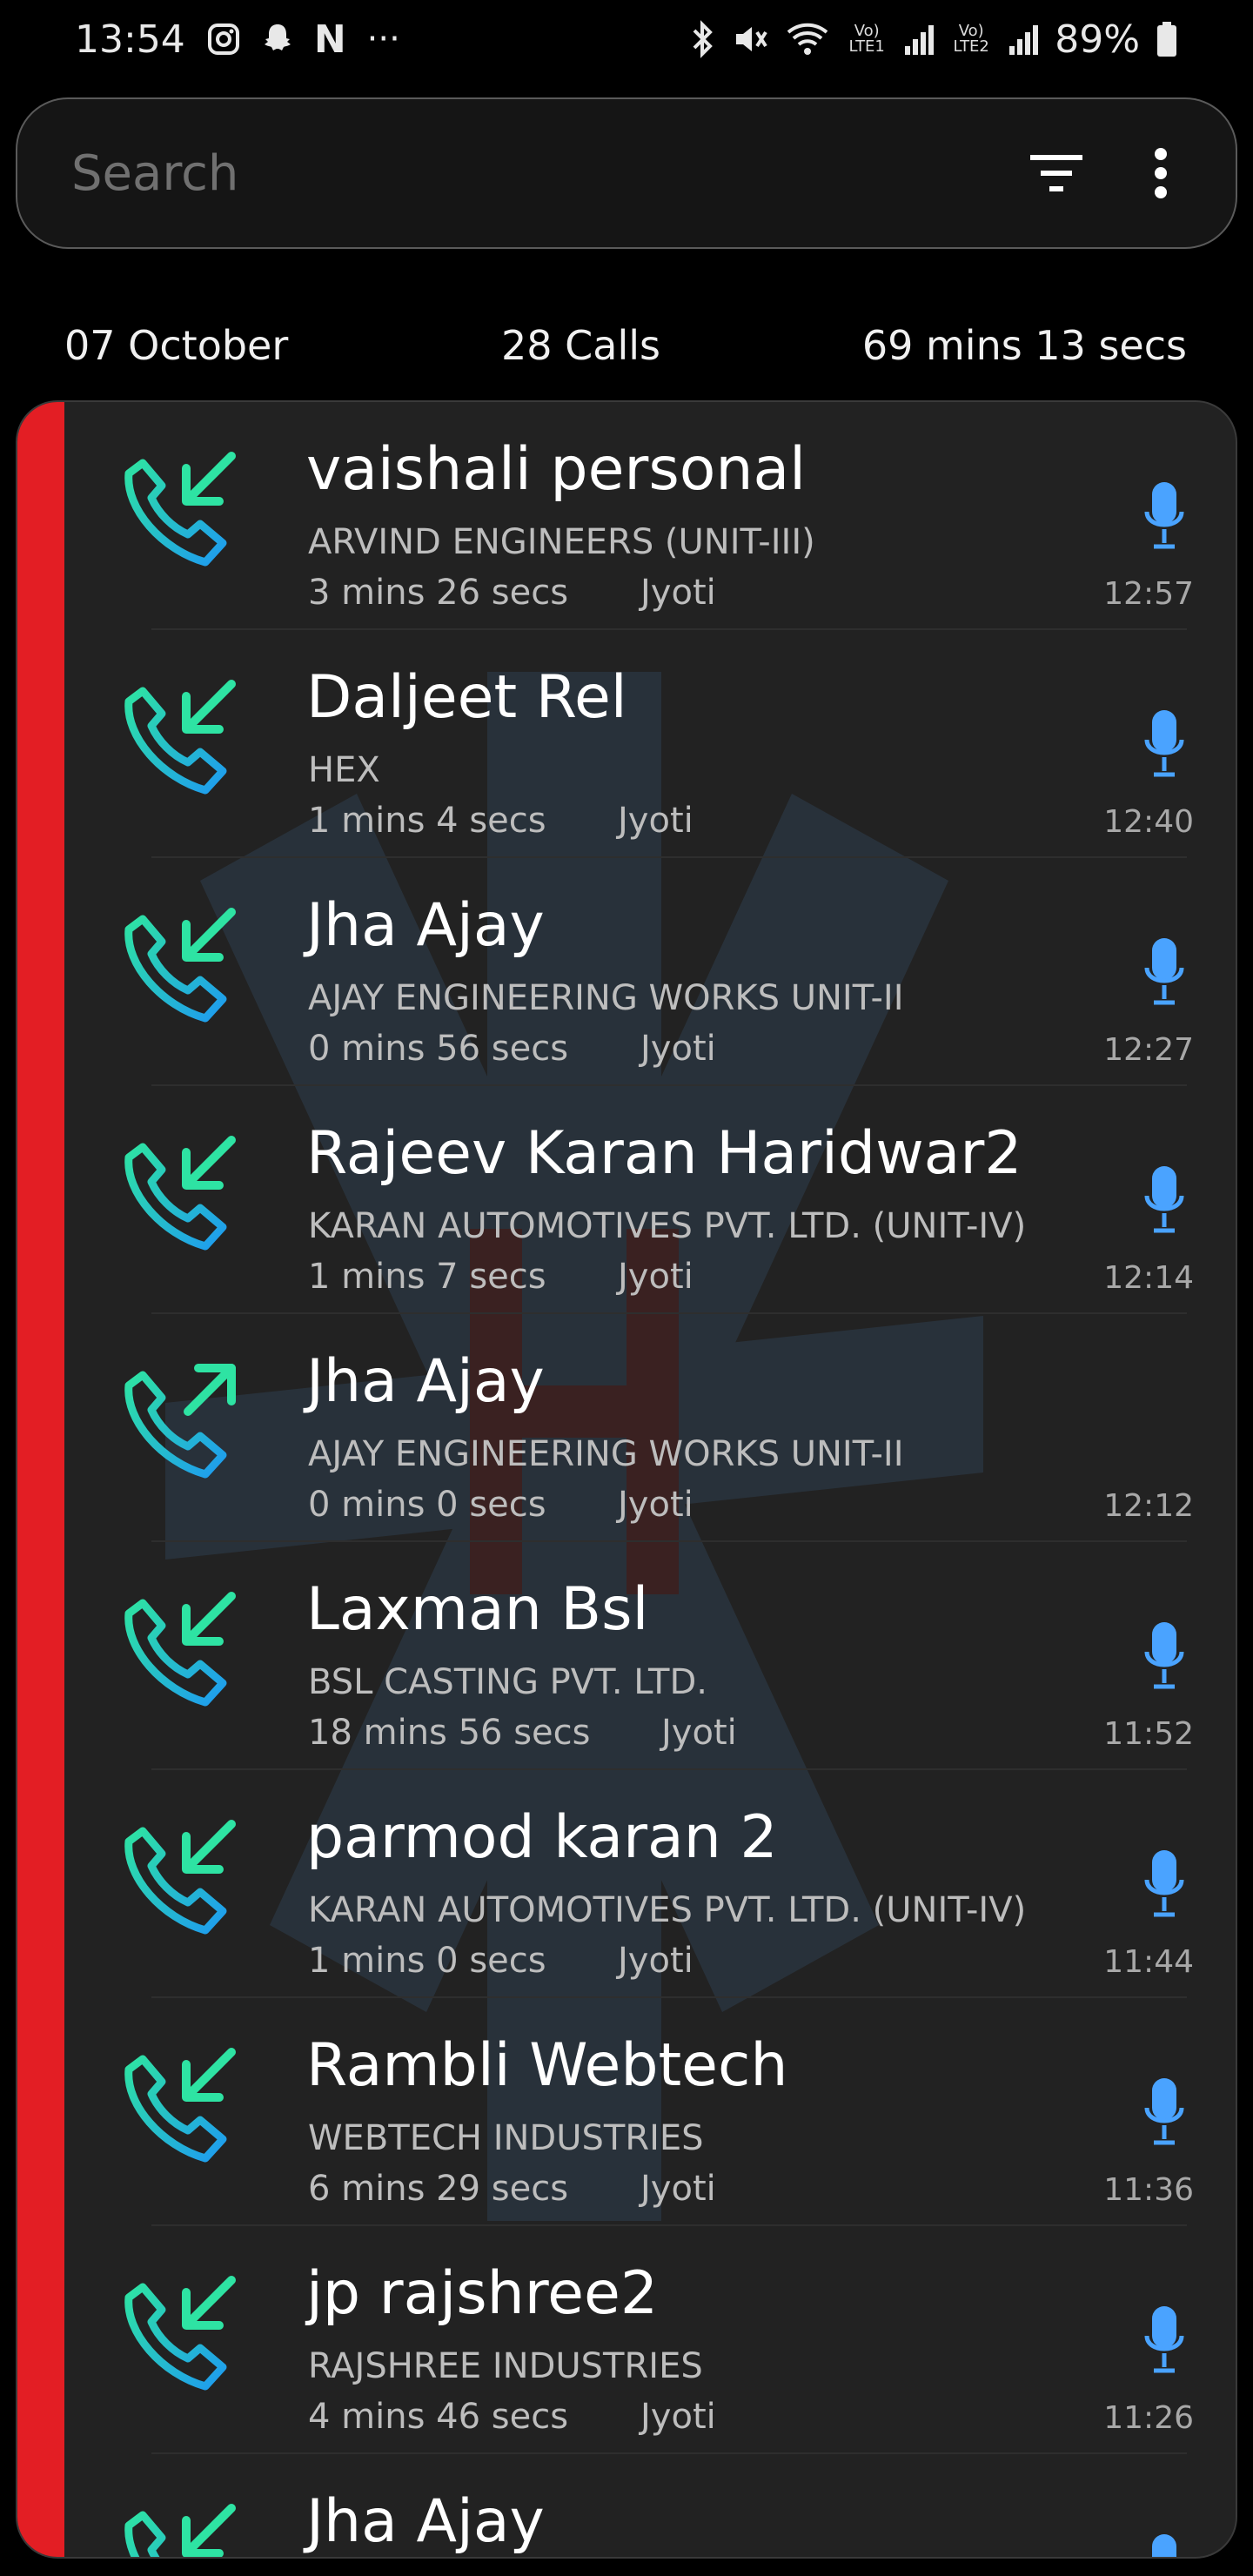 The image size is (1253, 2576). What do you see at coordinates (1148, 1962) in the screenshot?
I see `call-time: 11:44` at bounding box center [1148, 1962].